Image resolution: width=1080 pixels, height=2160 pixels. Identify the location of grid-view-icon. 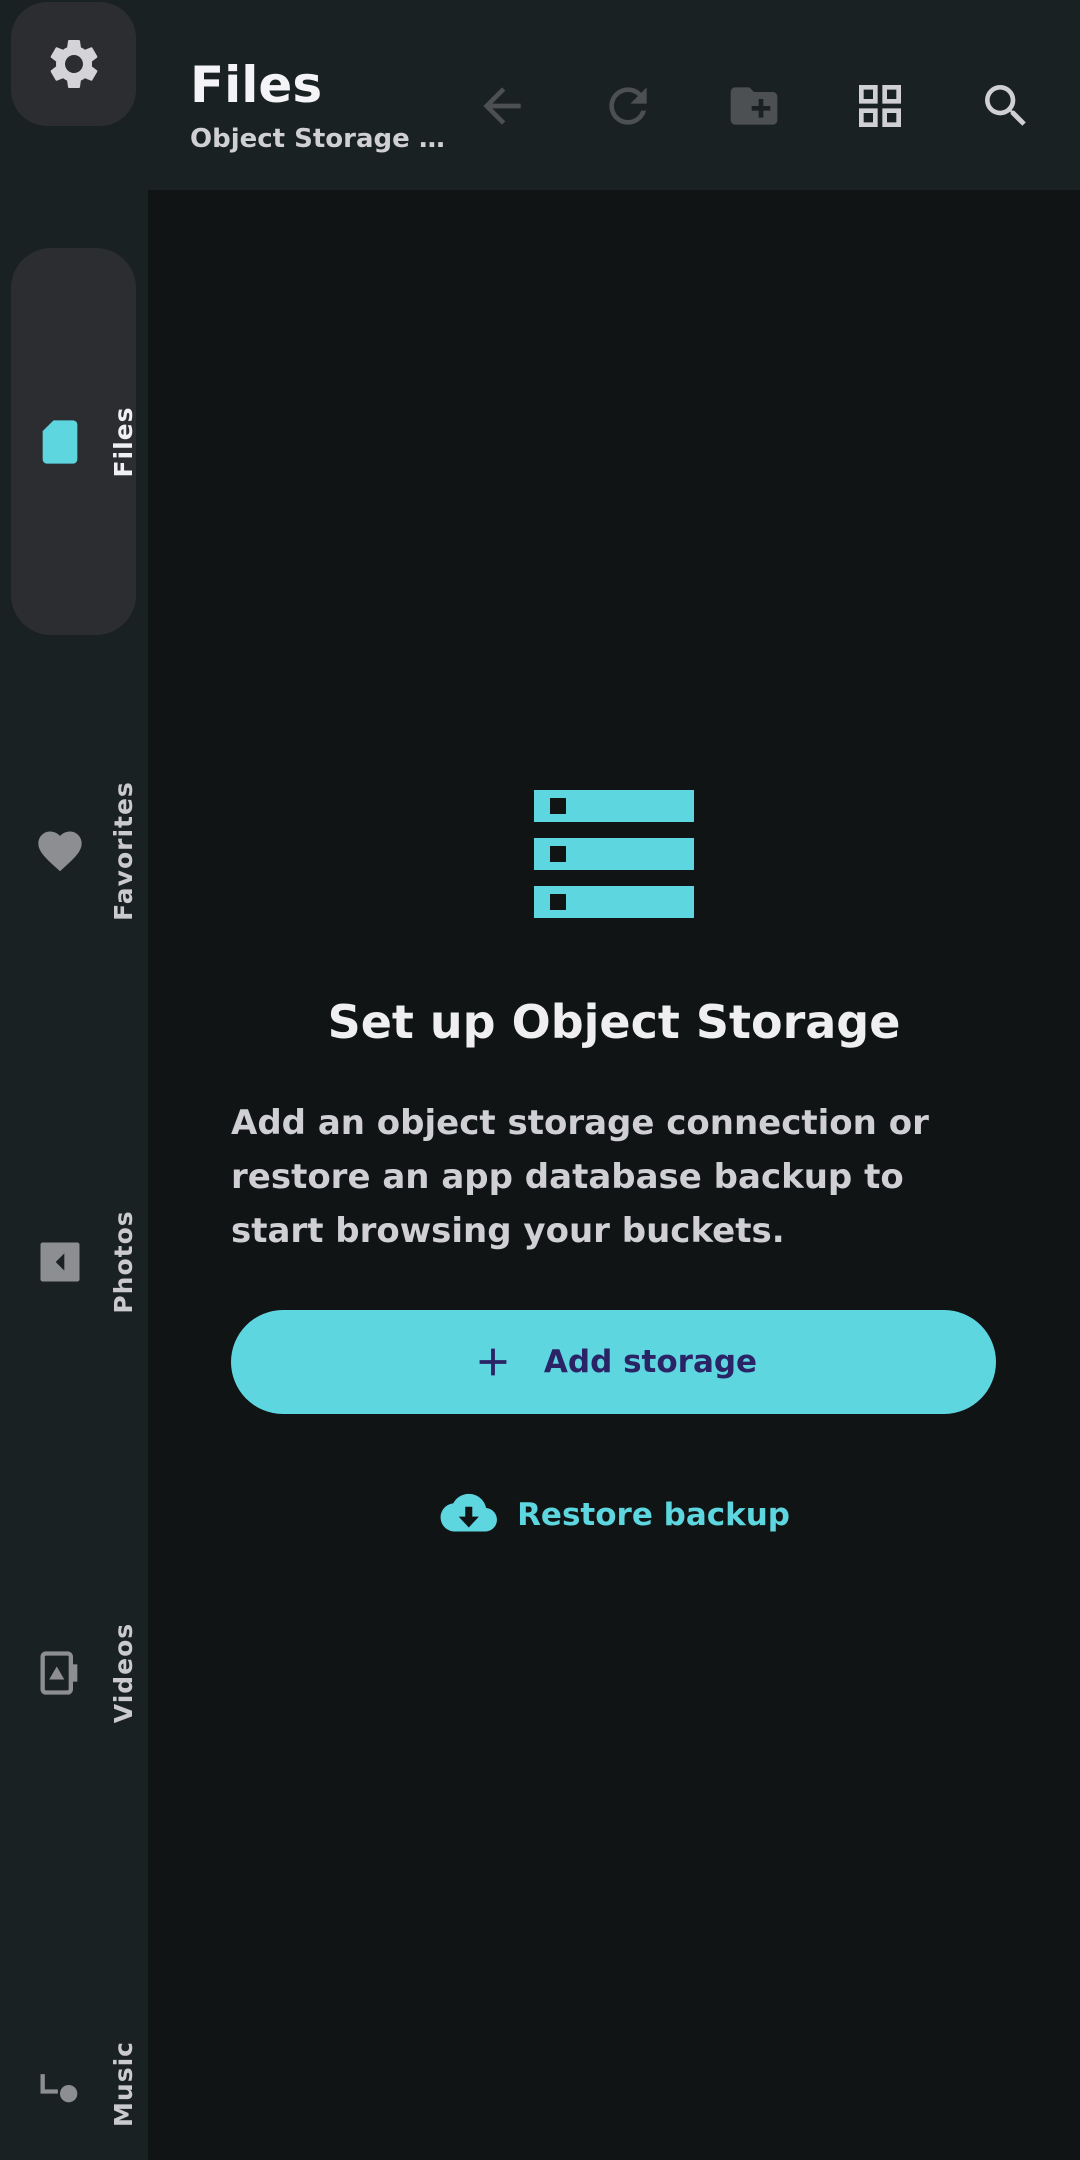
(880, 106).